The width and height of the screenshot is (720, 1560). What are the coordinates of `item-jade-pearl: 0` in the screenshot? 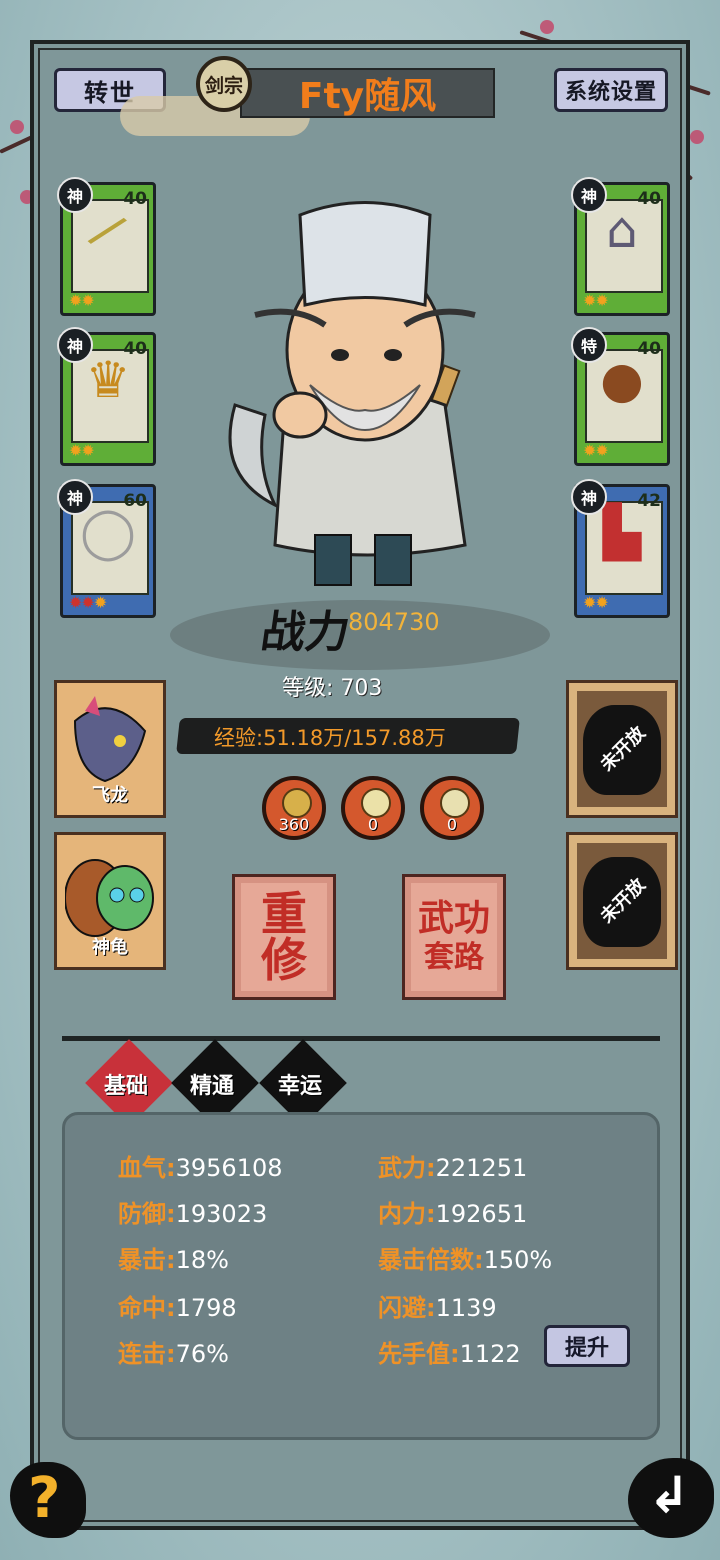 It's located at (452, 808).